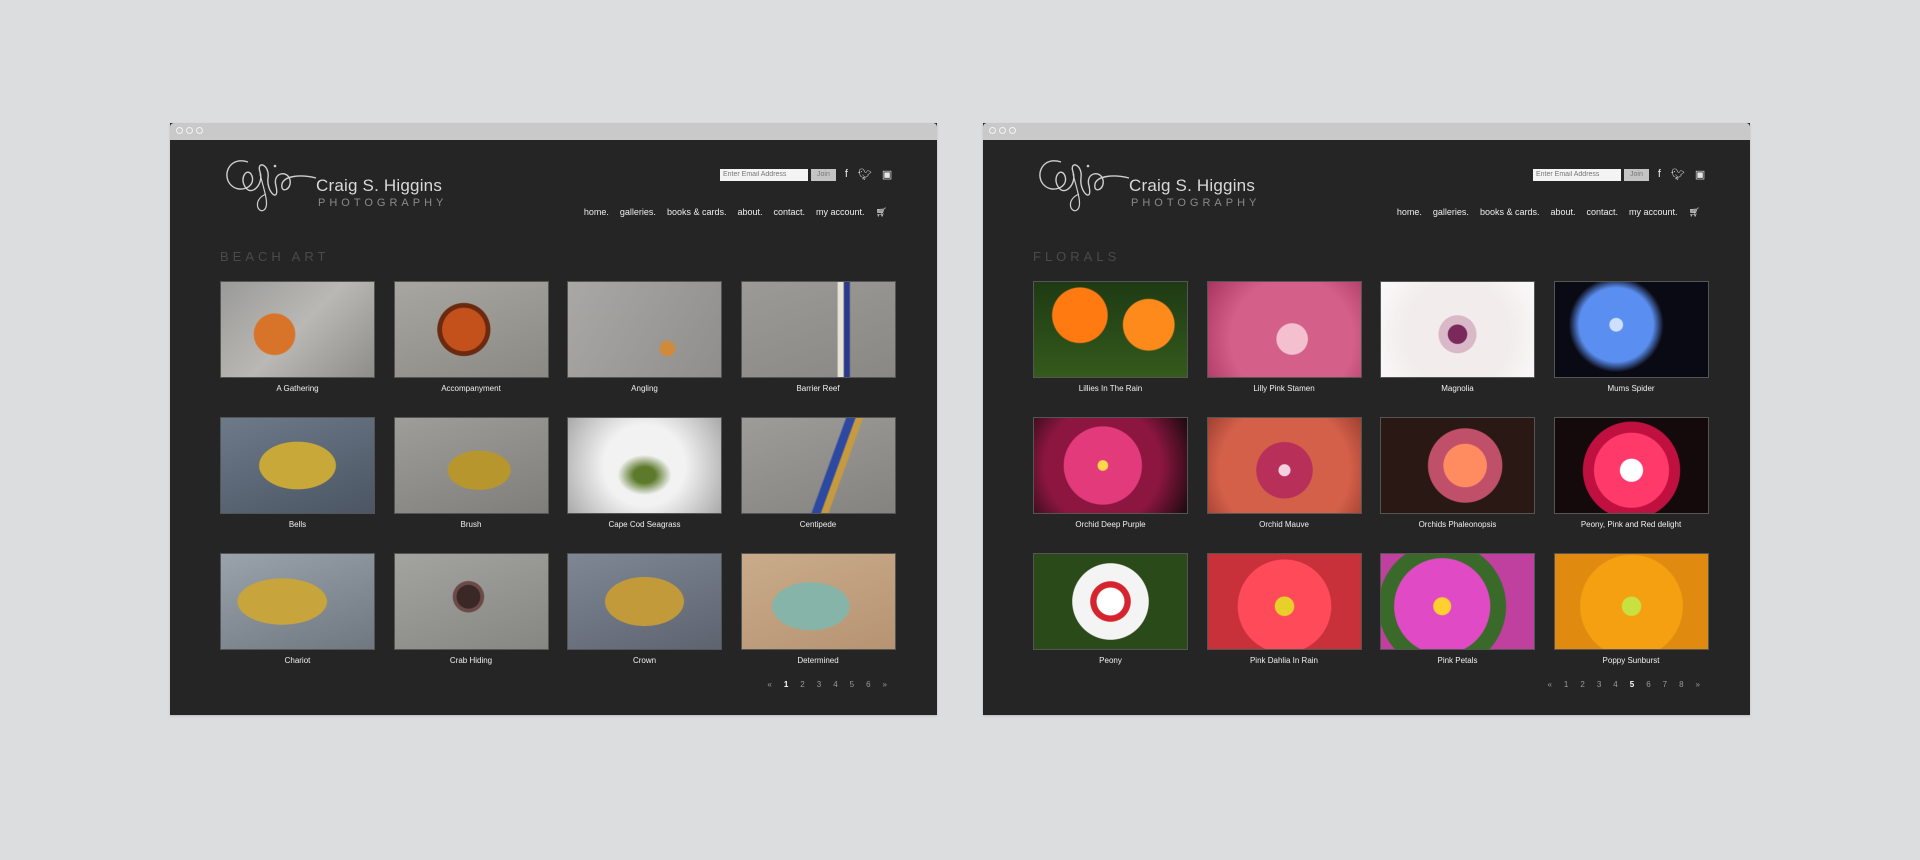 The image size is (1920, 860). What do you see at coordinates (1665, 684) in the screenshot?
I see `pagination-page: 7` at bounding box center [1665, 684].